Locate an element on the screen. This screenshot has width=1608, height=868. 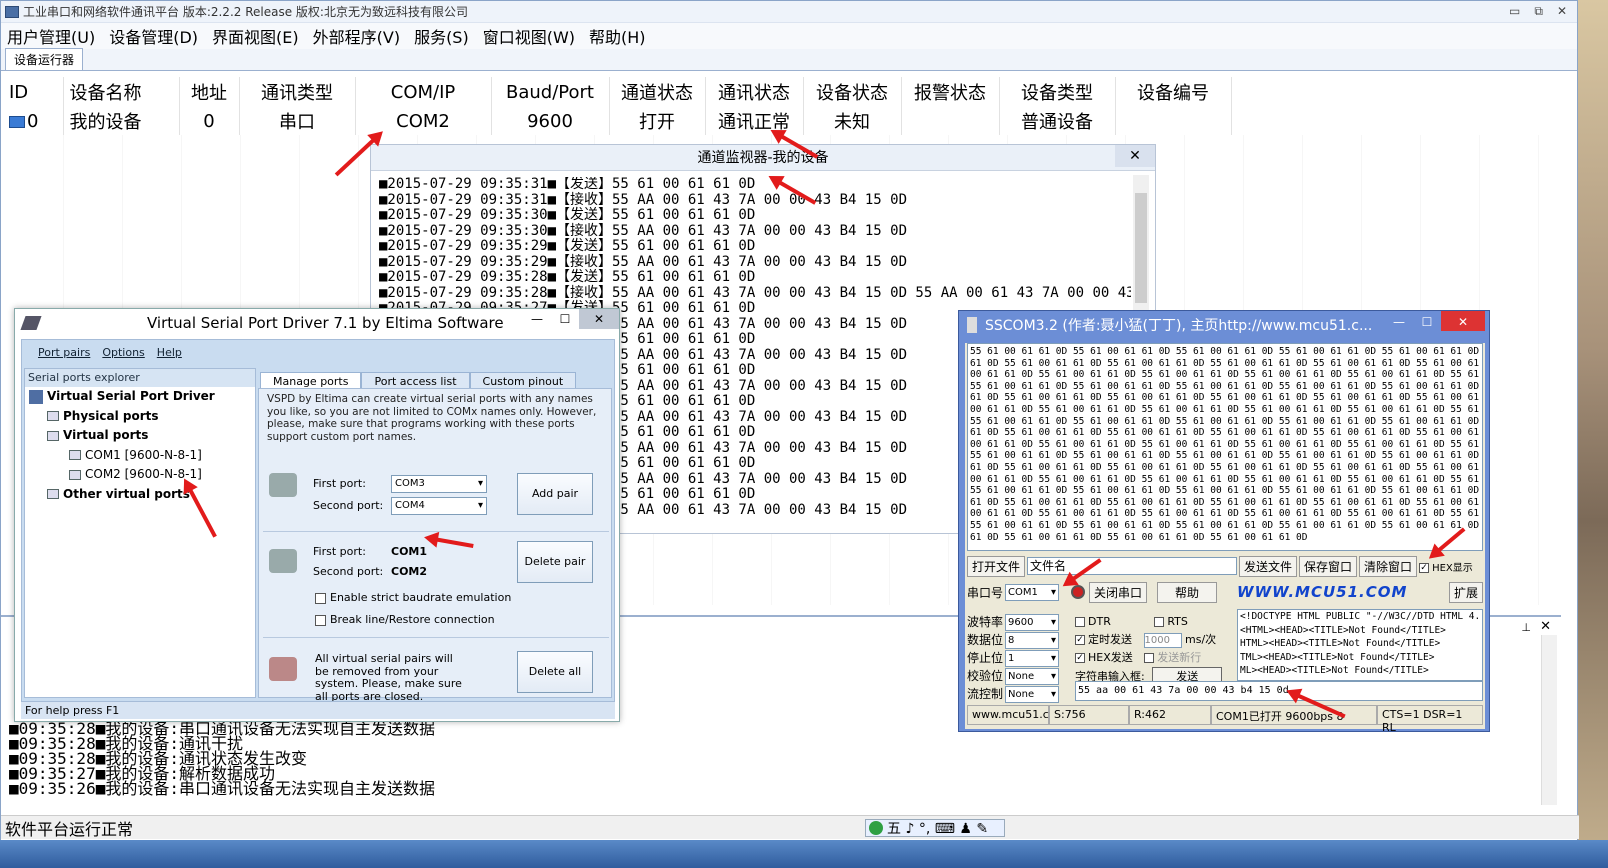
rts-label: RTS is located at coordinates (1177, 621).